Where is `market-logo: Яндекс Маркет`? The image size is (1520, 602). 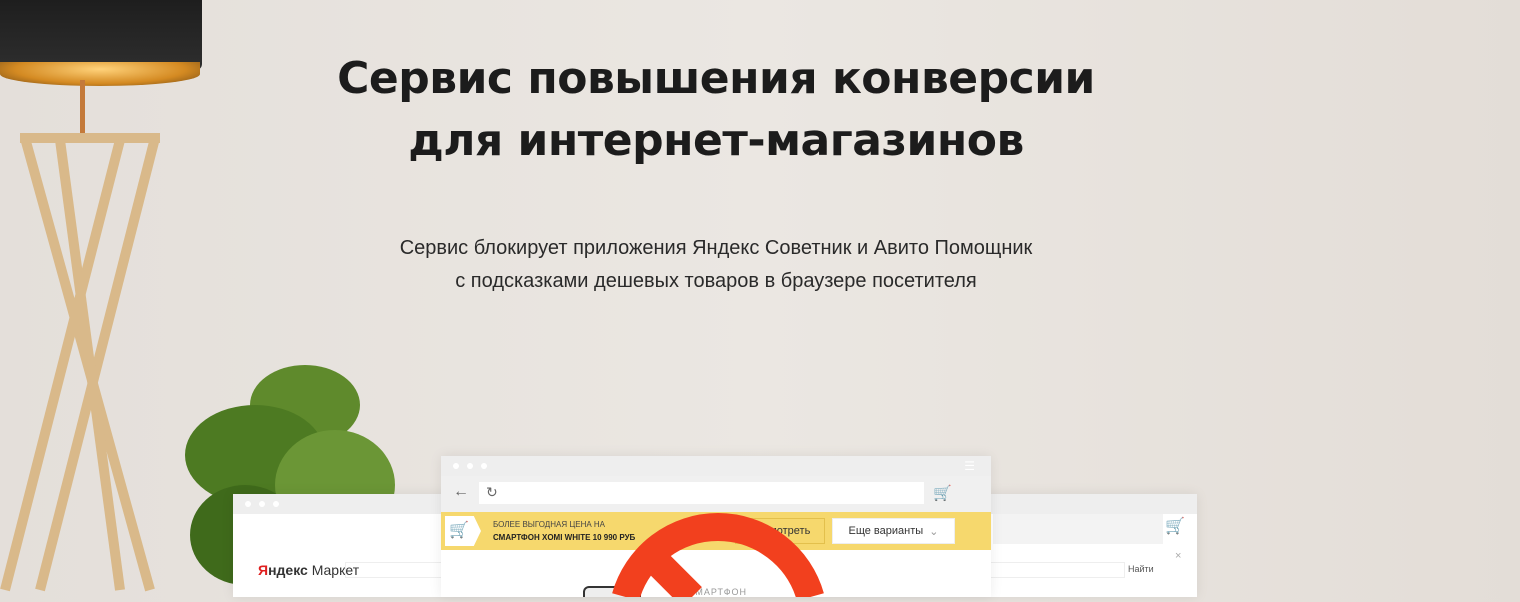
market-logo: Яндекс Маркет is located at coordinates (309, 570).